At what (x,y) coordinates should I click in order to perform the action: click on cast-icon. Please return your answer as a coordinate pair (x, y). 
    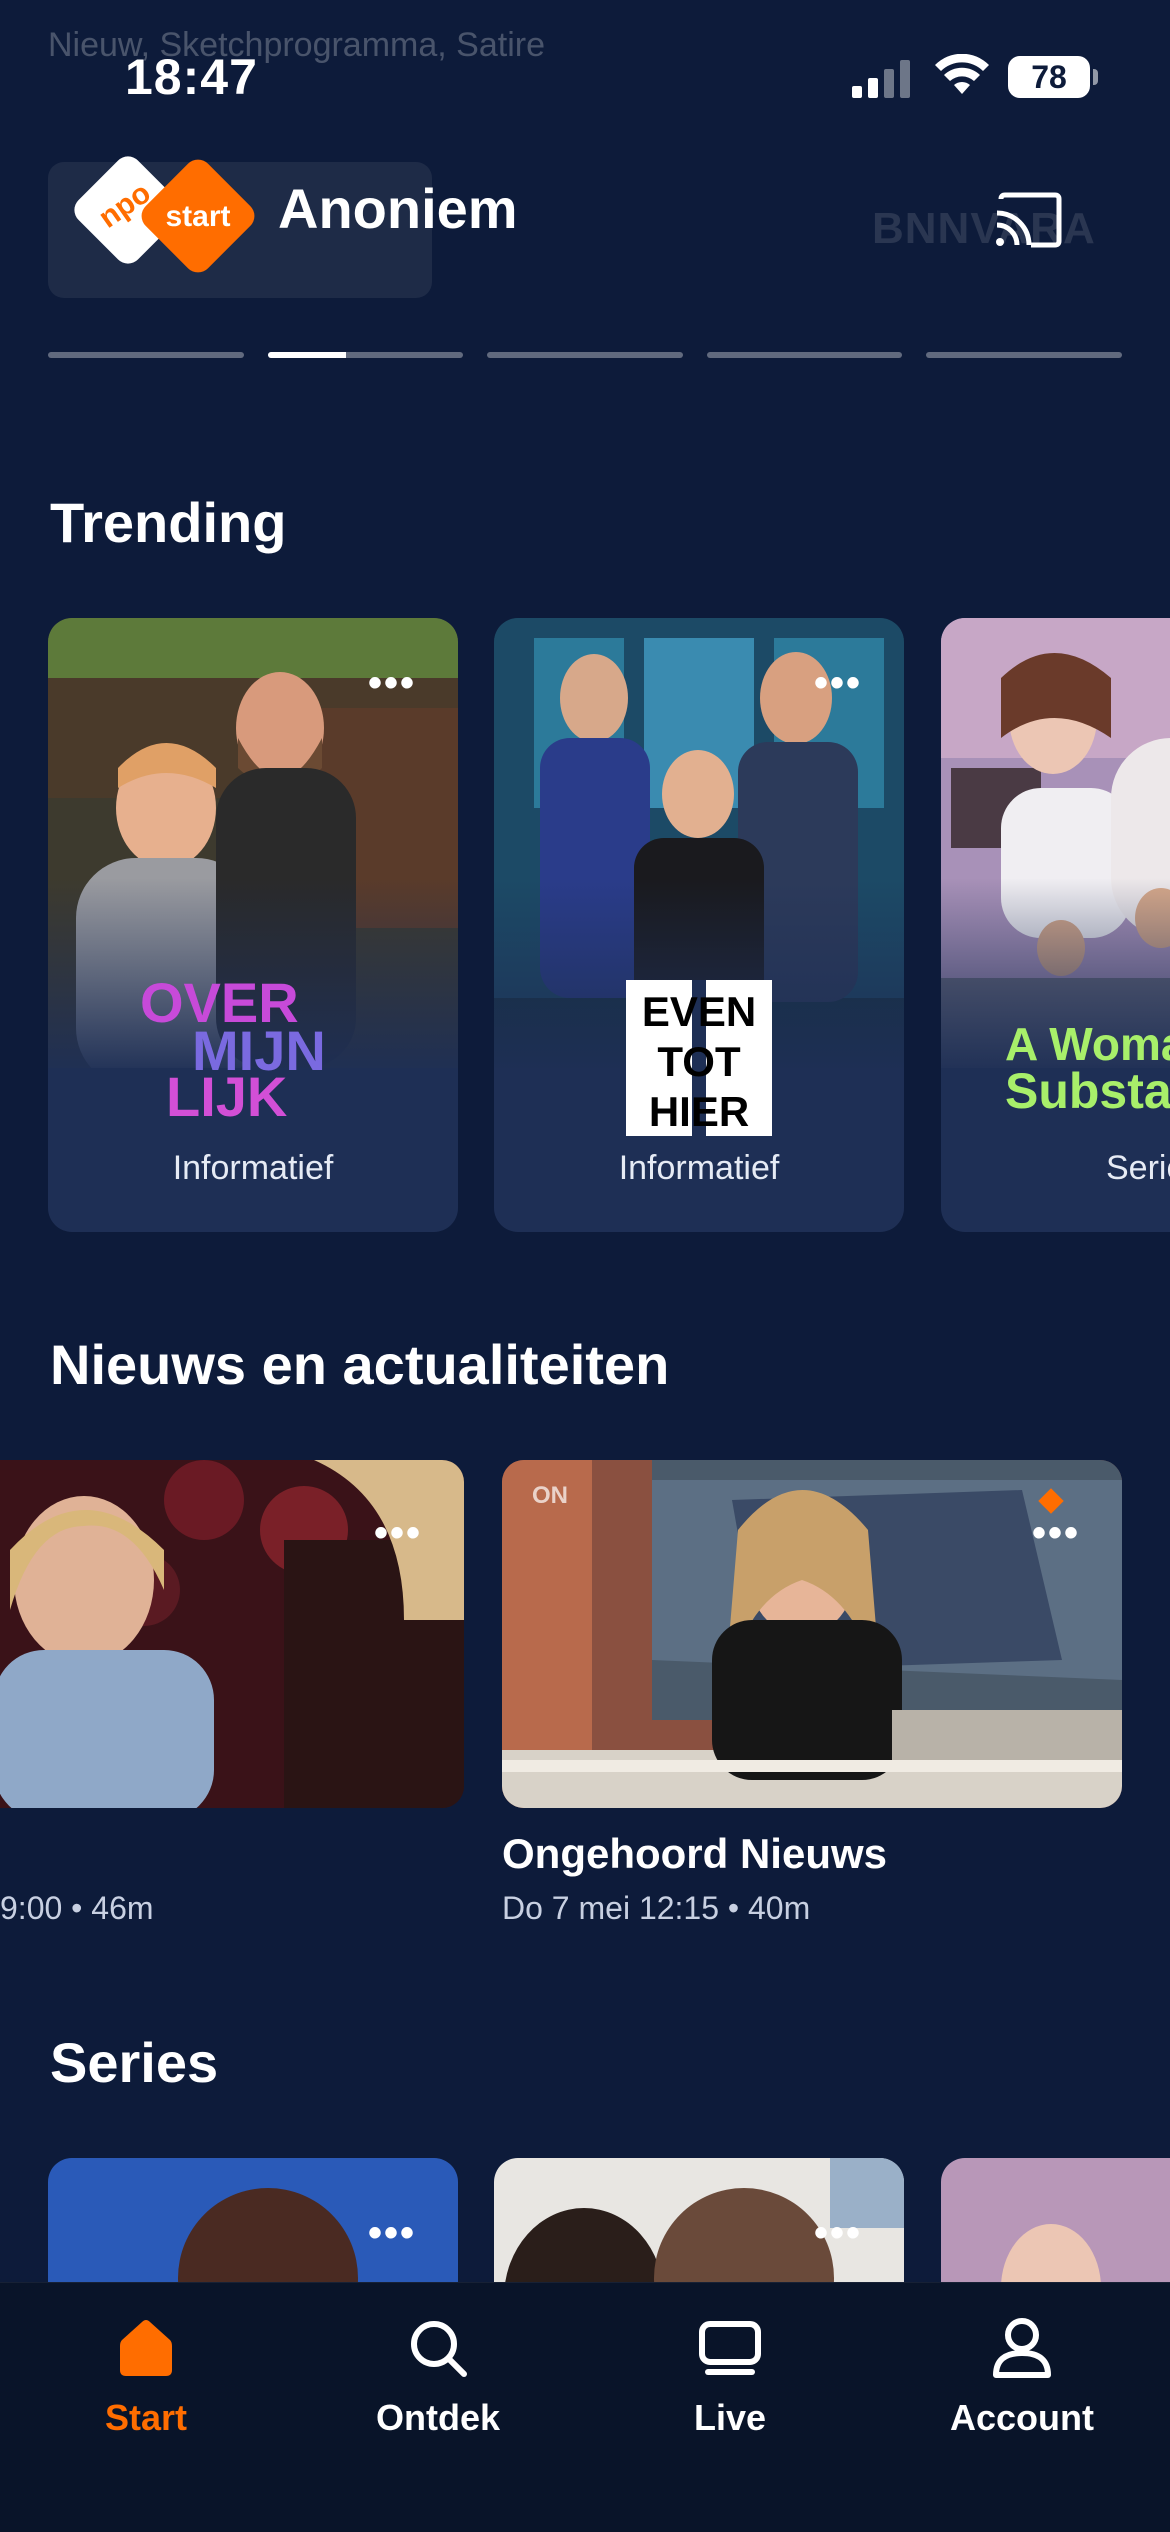
    Looking at the image, I should click on (1029, 220).